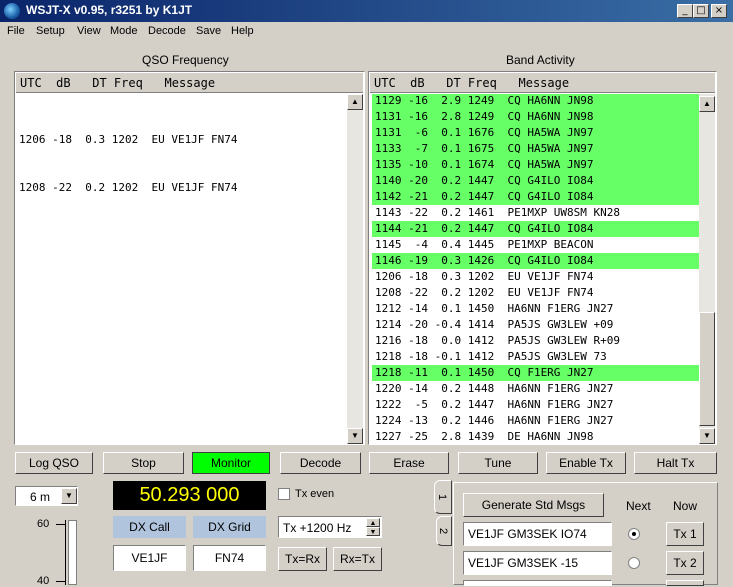 This screenshot has width=733, height=587. Describe the element at coordinates (409, 463) in the screenshot. I see `erase-button: Erase` at that location.